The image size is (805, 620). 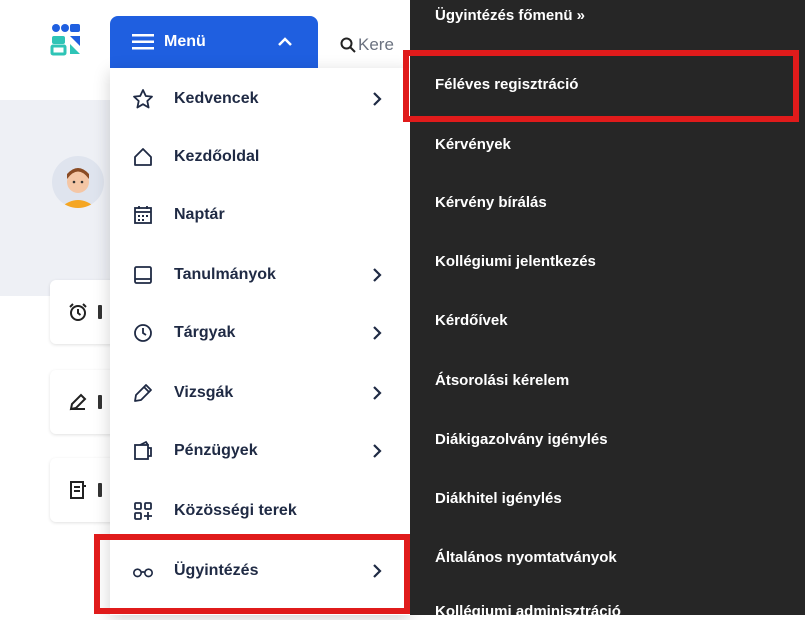 I want to click on chevron-up-icon, so click(x=285, y=41).